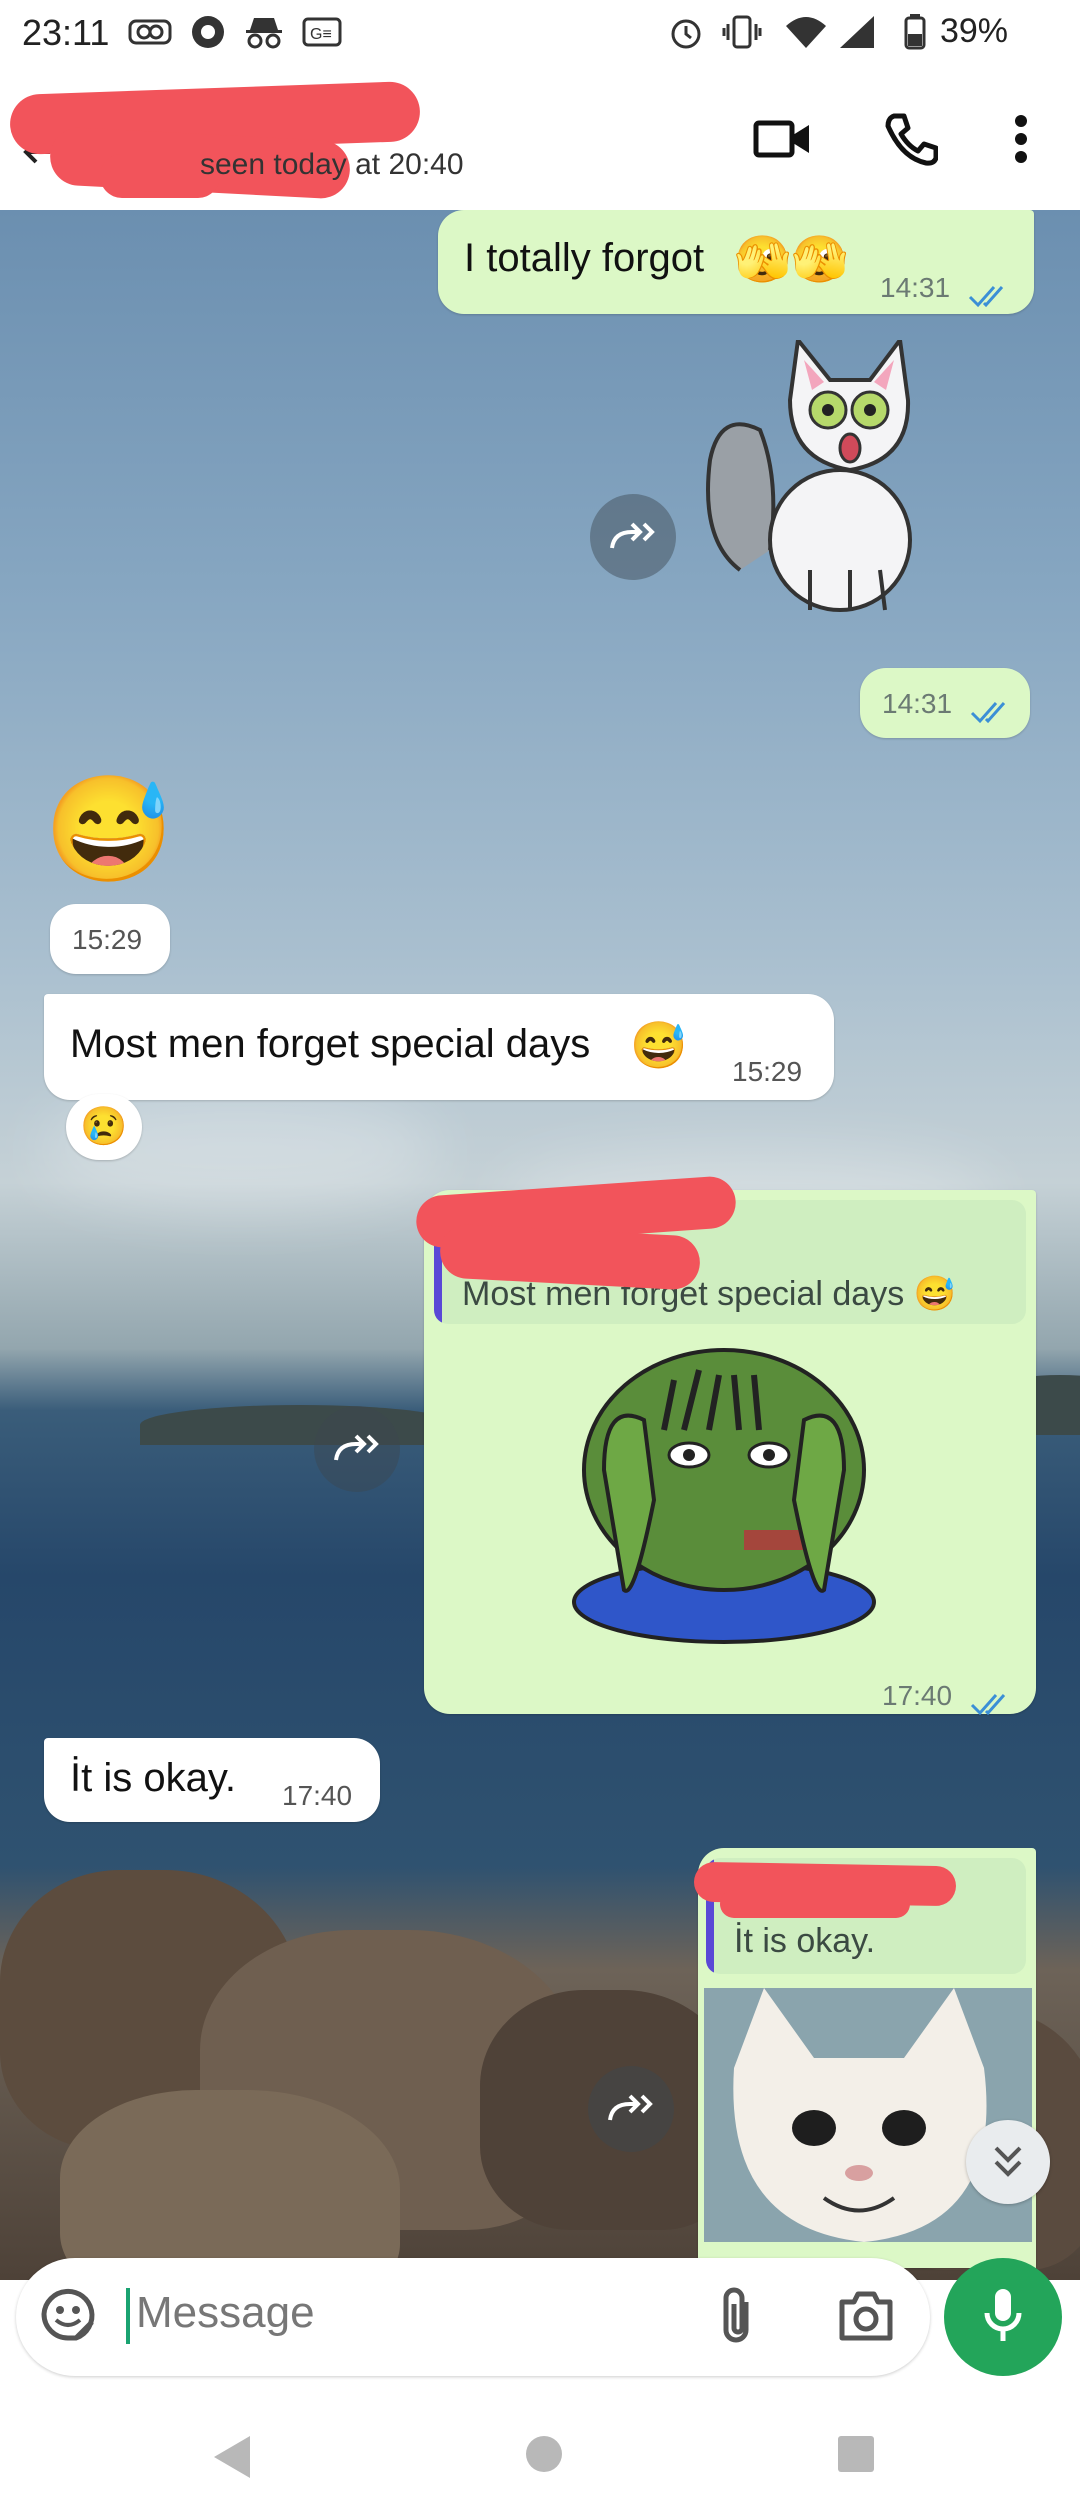 The width and height of the screenshot is (1080, 2520). I want to click on svg-text: G≡, so click(321, 34).